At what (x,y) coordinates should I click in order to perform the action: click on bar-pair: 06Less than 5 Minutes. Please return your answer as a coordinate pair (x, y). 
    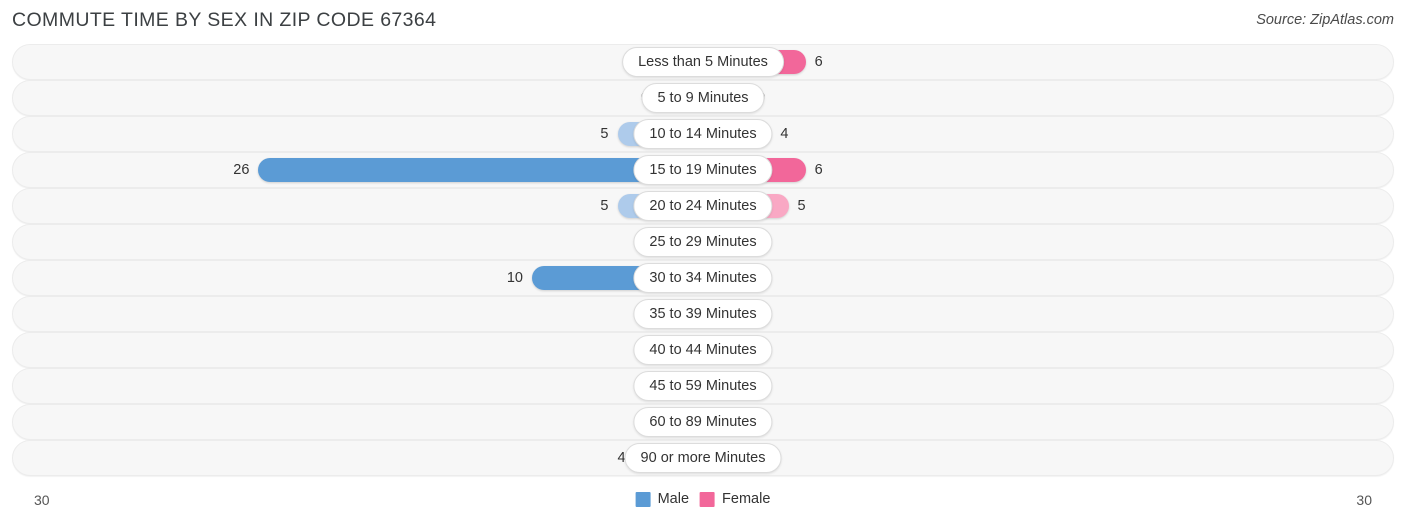
    Looking at the image, I should click on (703, 62).